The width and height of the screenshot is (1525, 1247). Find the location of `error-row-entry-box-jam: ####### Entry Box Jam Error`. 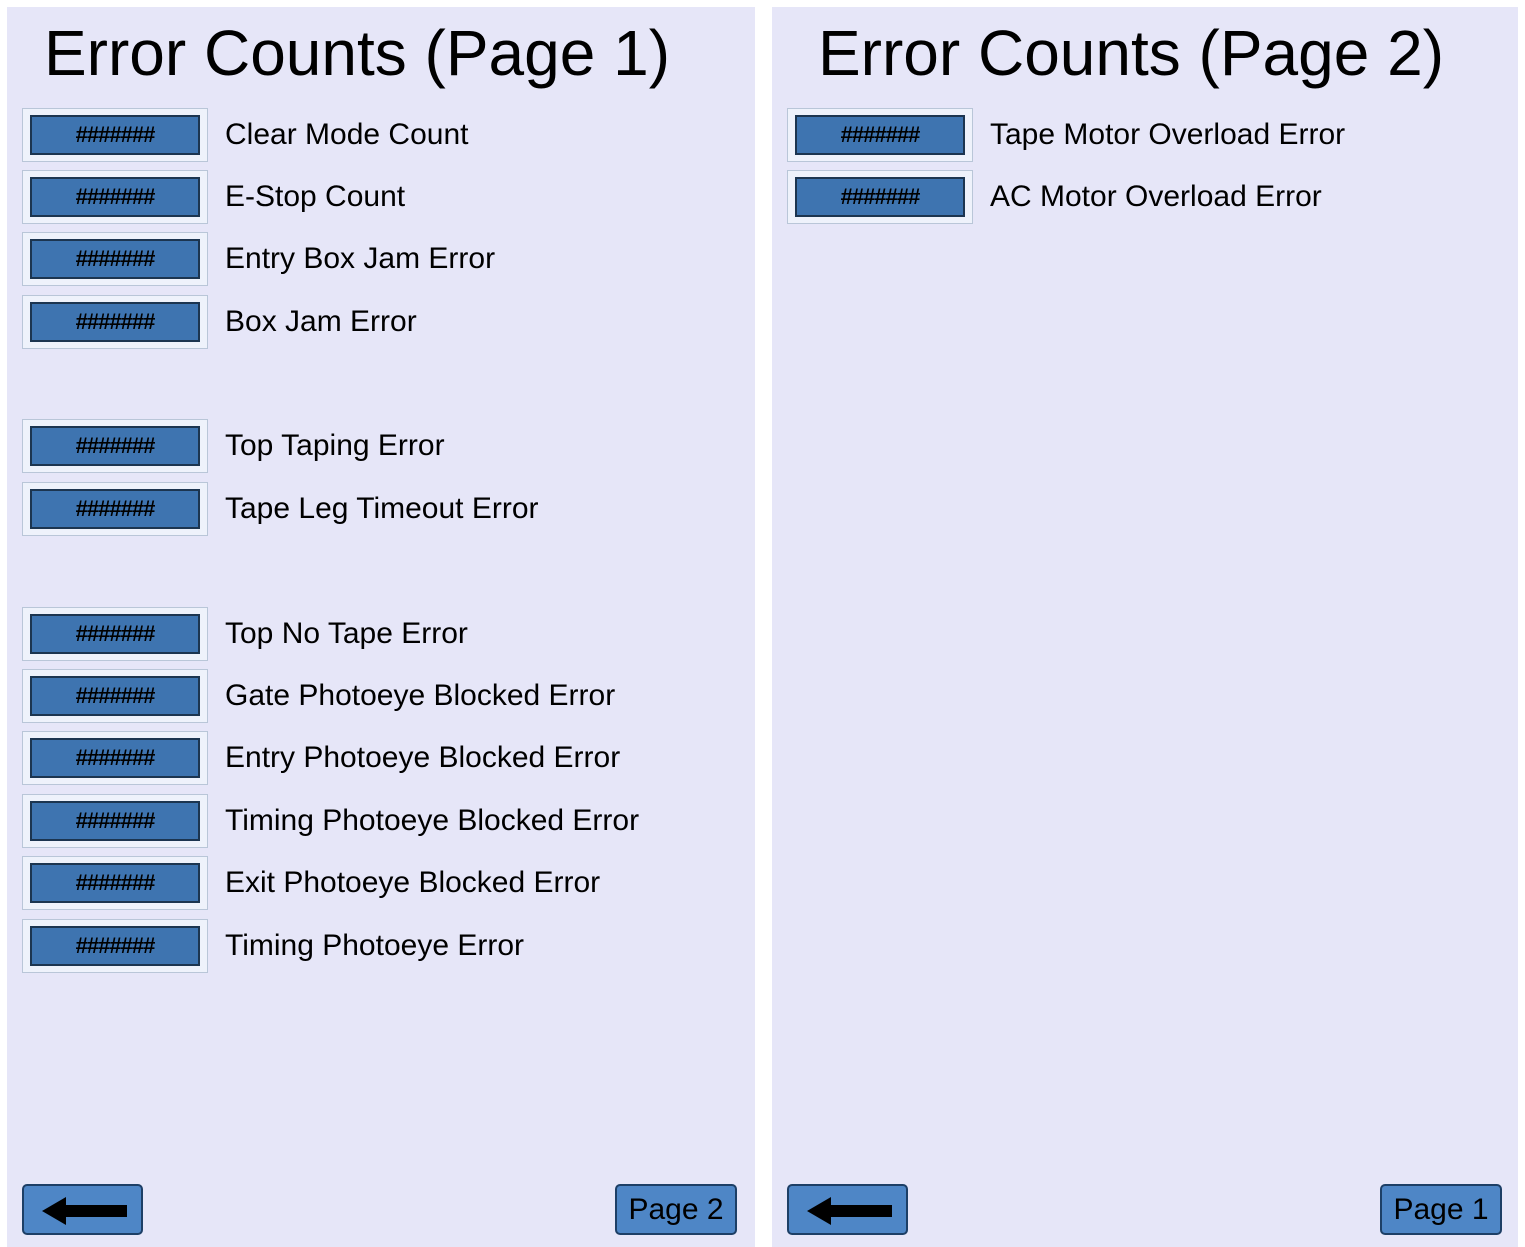

error-row-entry-box-jam: ####### Entry Box Jam Error is located at coordinates (372, 261).